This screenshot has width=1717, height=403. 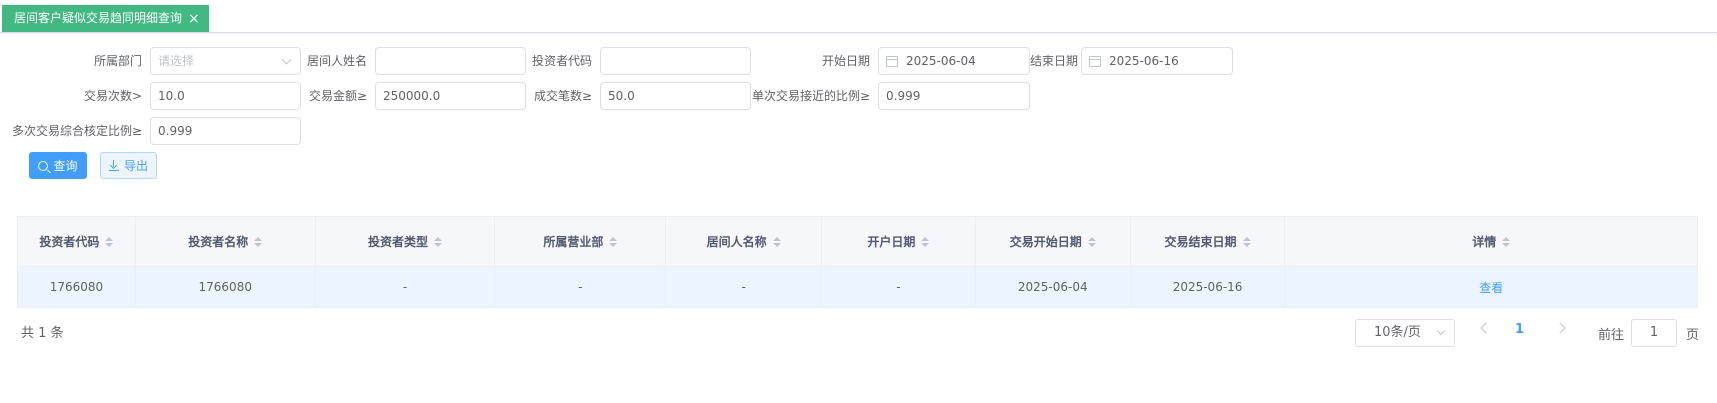 What do you see at coordinates (1144, 61) in the screenshot?
I see `end-date-value: 2025-06-16` at bounding box center [1144, 61].